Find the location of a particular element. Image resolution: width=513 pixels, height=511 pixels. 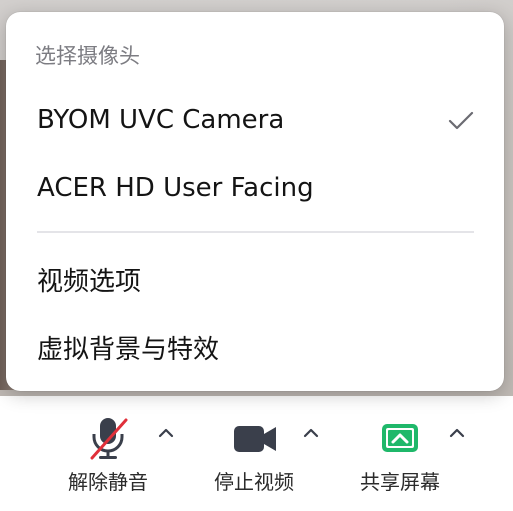

virtual-background-label: 虚拟背景与特效 is located at coordinates (128, 350).